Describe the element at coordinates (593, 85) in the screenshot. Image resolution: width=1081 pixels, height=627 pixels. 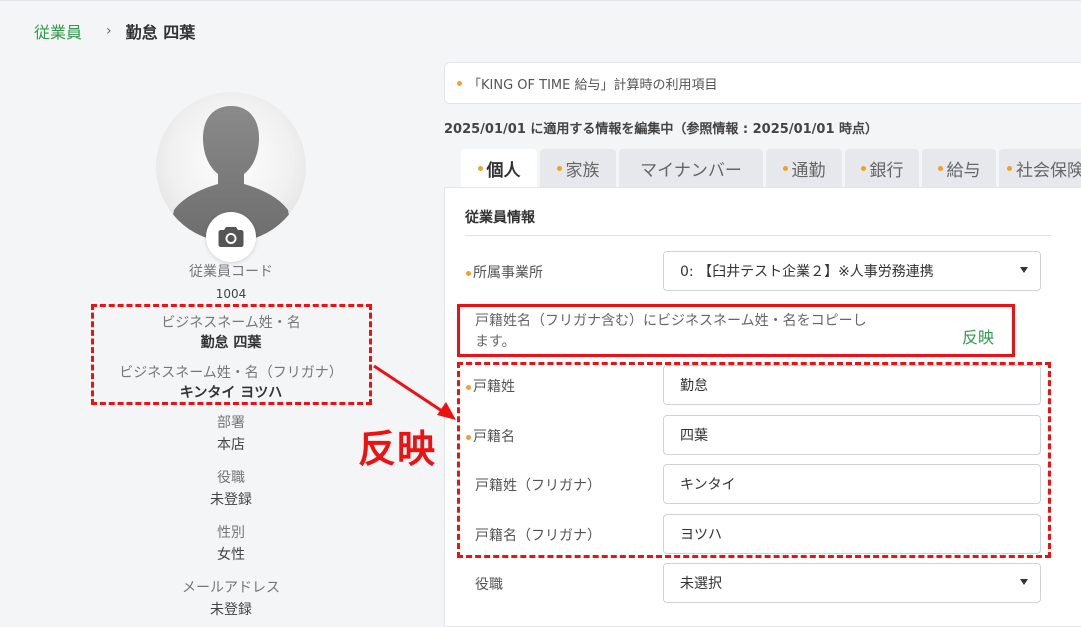
I see `notice-text: 「KING OF TIME 給与」計算時の利用項目` at that location.